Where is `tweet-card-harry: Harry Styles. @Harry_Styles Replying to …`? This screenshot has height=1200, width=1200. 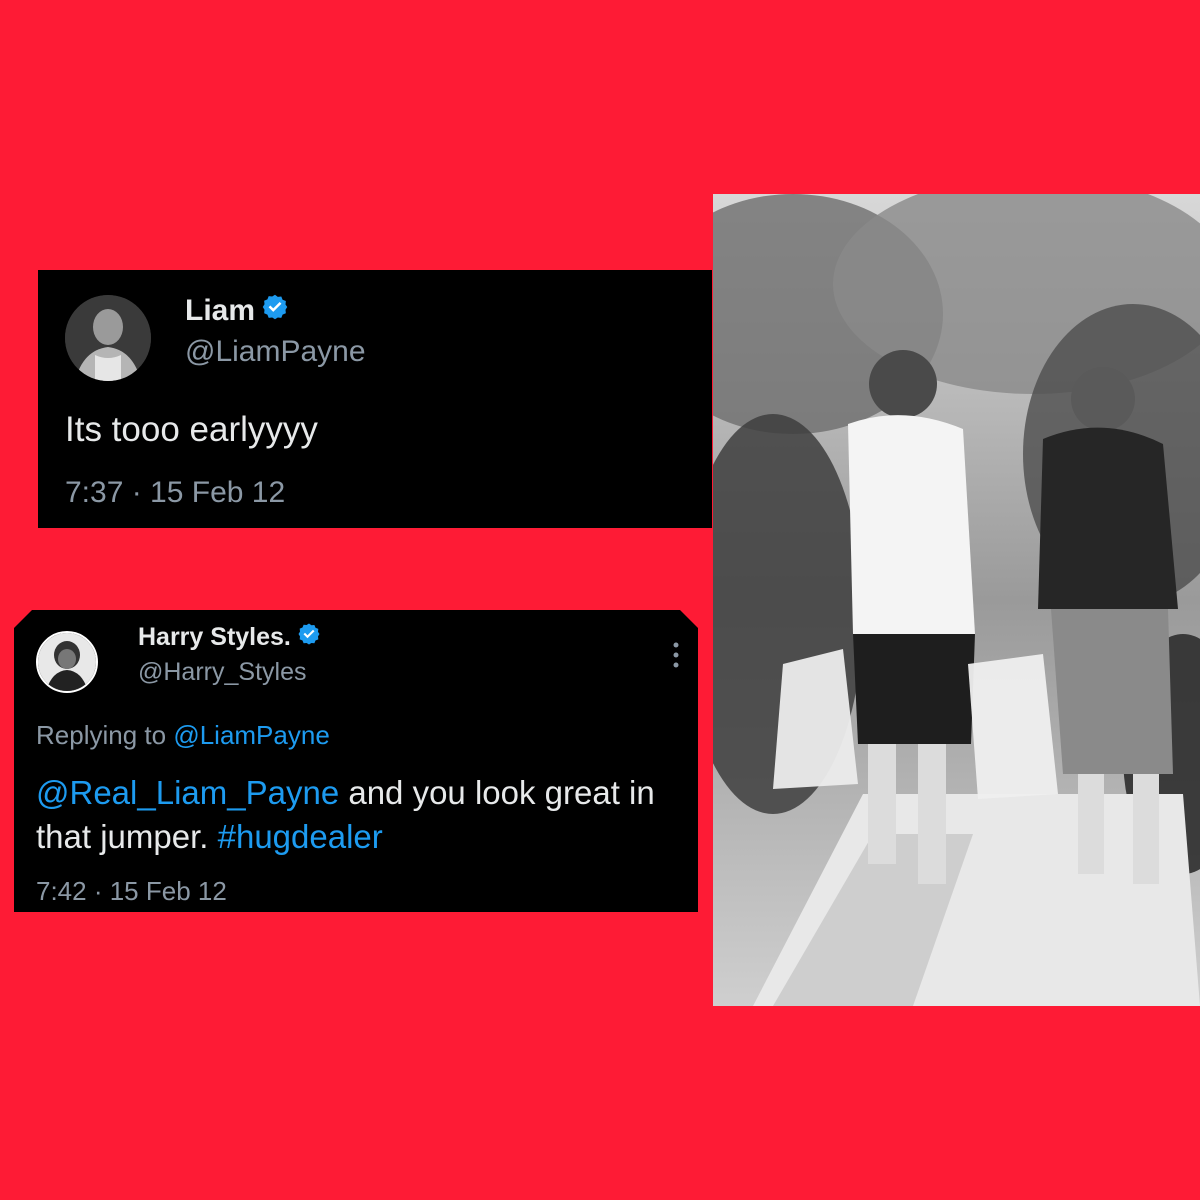 tweet-card-harry: Harry Styles. @Harry_Styles Replying to … is located at coordinates (356, 761).